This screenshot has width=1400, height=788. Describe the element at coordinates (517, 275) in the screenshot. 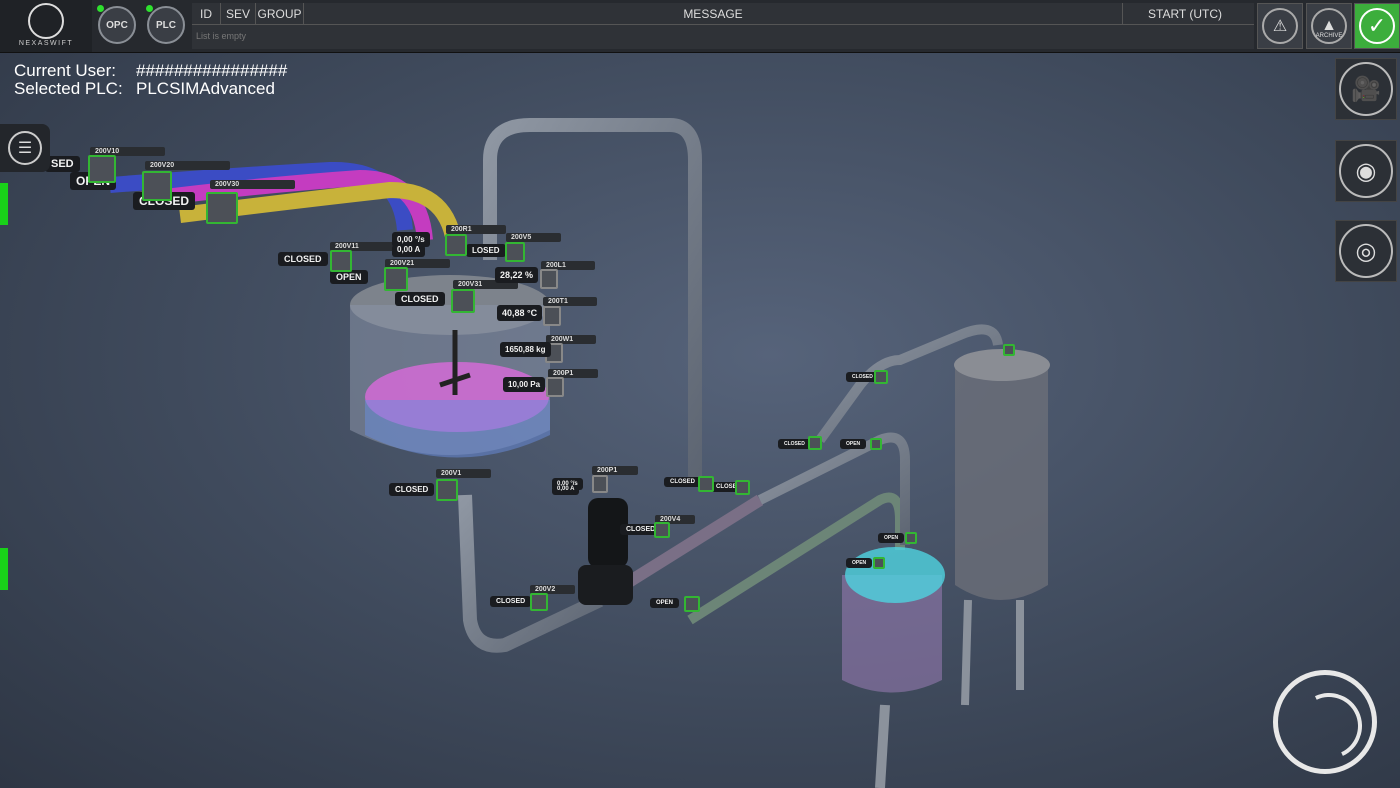

I see `measurement-level: 28,22 %` at that location.